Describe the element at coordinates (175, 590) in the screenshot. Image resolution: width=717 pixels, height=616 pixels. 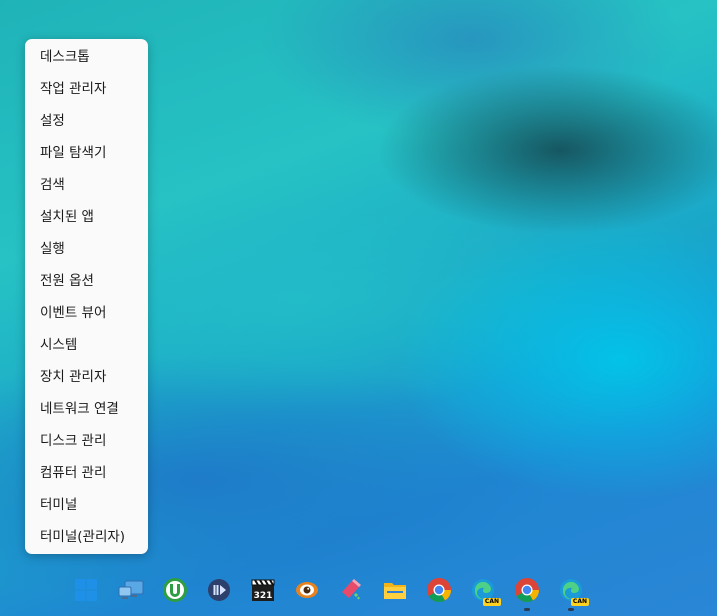
I see `utorrent-icon` at that location.